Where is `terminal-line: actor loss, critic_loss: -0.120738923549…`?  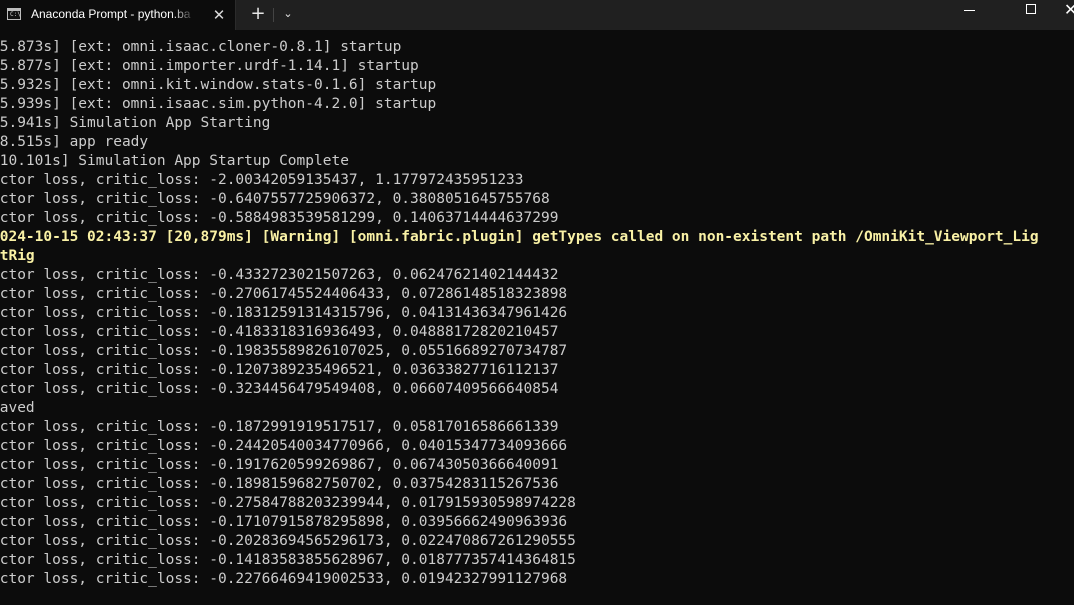
terminal-line: actor loss, critic_loss: -0.120738923549… is located at coordinates (279, 370).